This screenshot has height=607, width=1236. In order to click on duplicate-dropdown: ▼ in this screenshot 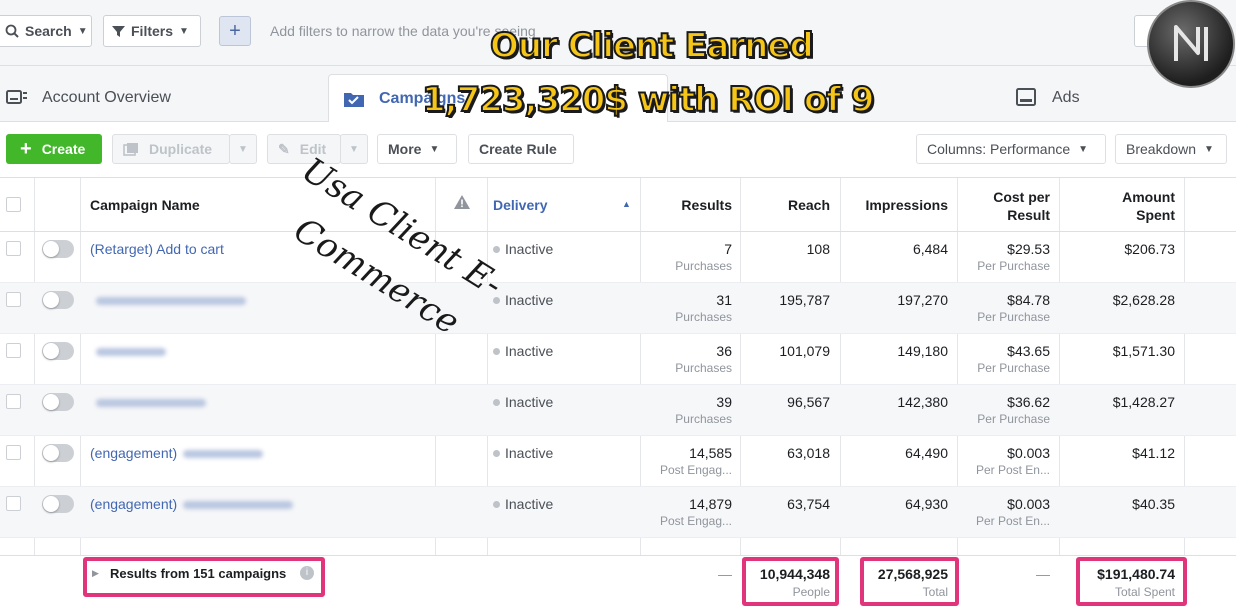, I will do `click(243, 149)`.